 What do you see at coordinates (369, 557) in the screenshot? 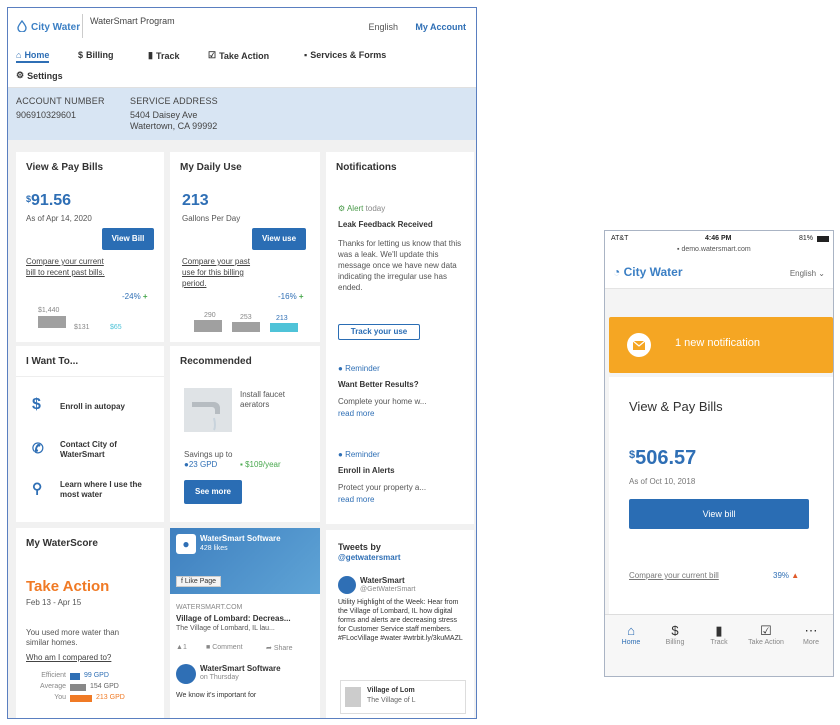
I see `tweets-handle: @getwatersmart` at bounding box center [369, 557].